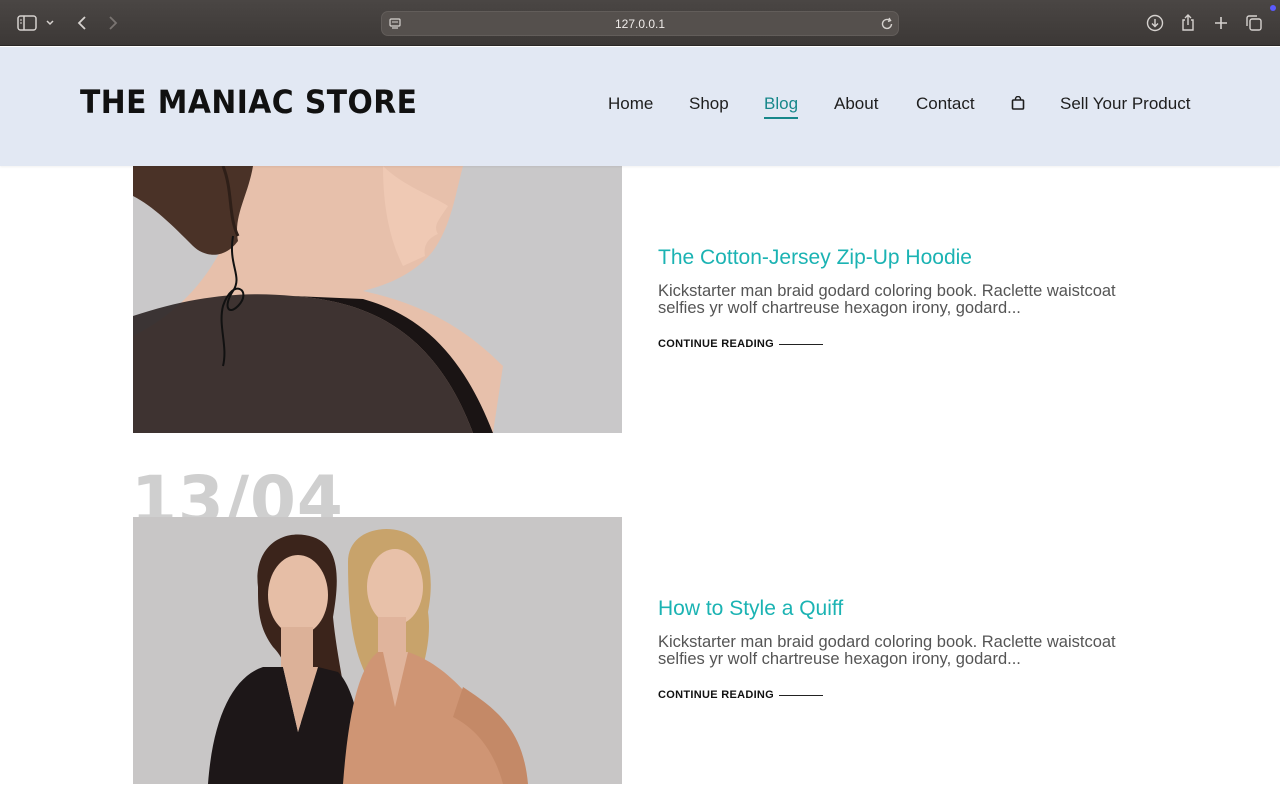  What do you see at coordinates (709, 104) in the screenshot?
I see `nav-shop: Shop` at bounding box center [709, 104].